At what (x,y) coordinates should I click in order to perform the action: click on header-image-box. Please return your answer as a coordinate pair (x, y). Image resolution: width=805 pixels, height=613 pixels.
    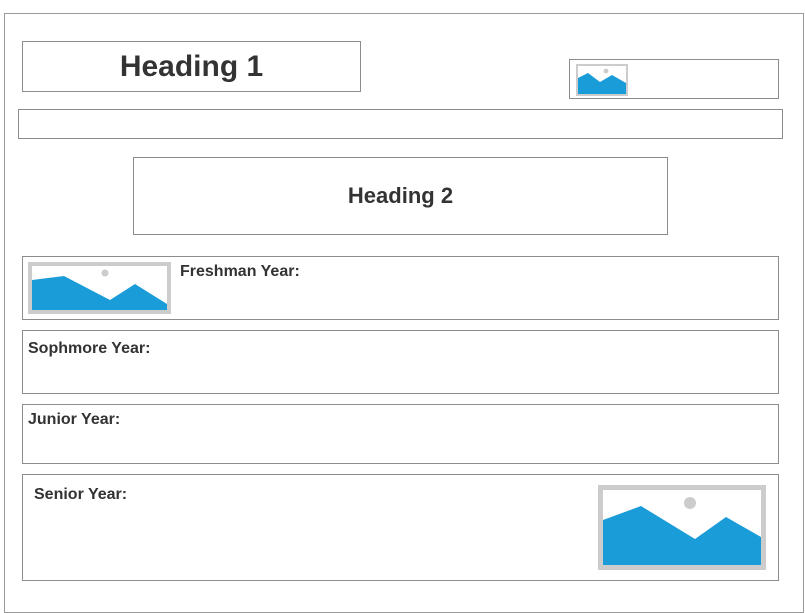
    Looking at the image, I should click on (674, 79).